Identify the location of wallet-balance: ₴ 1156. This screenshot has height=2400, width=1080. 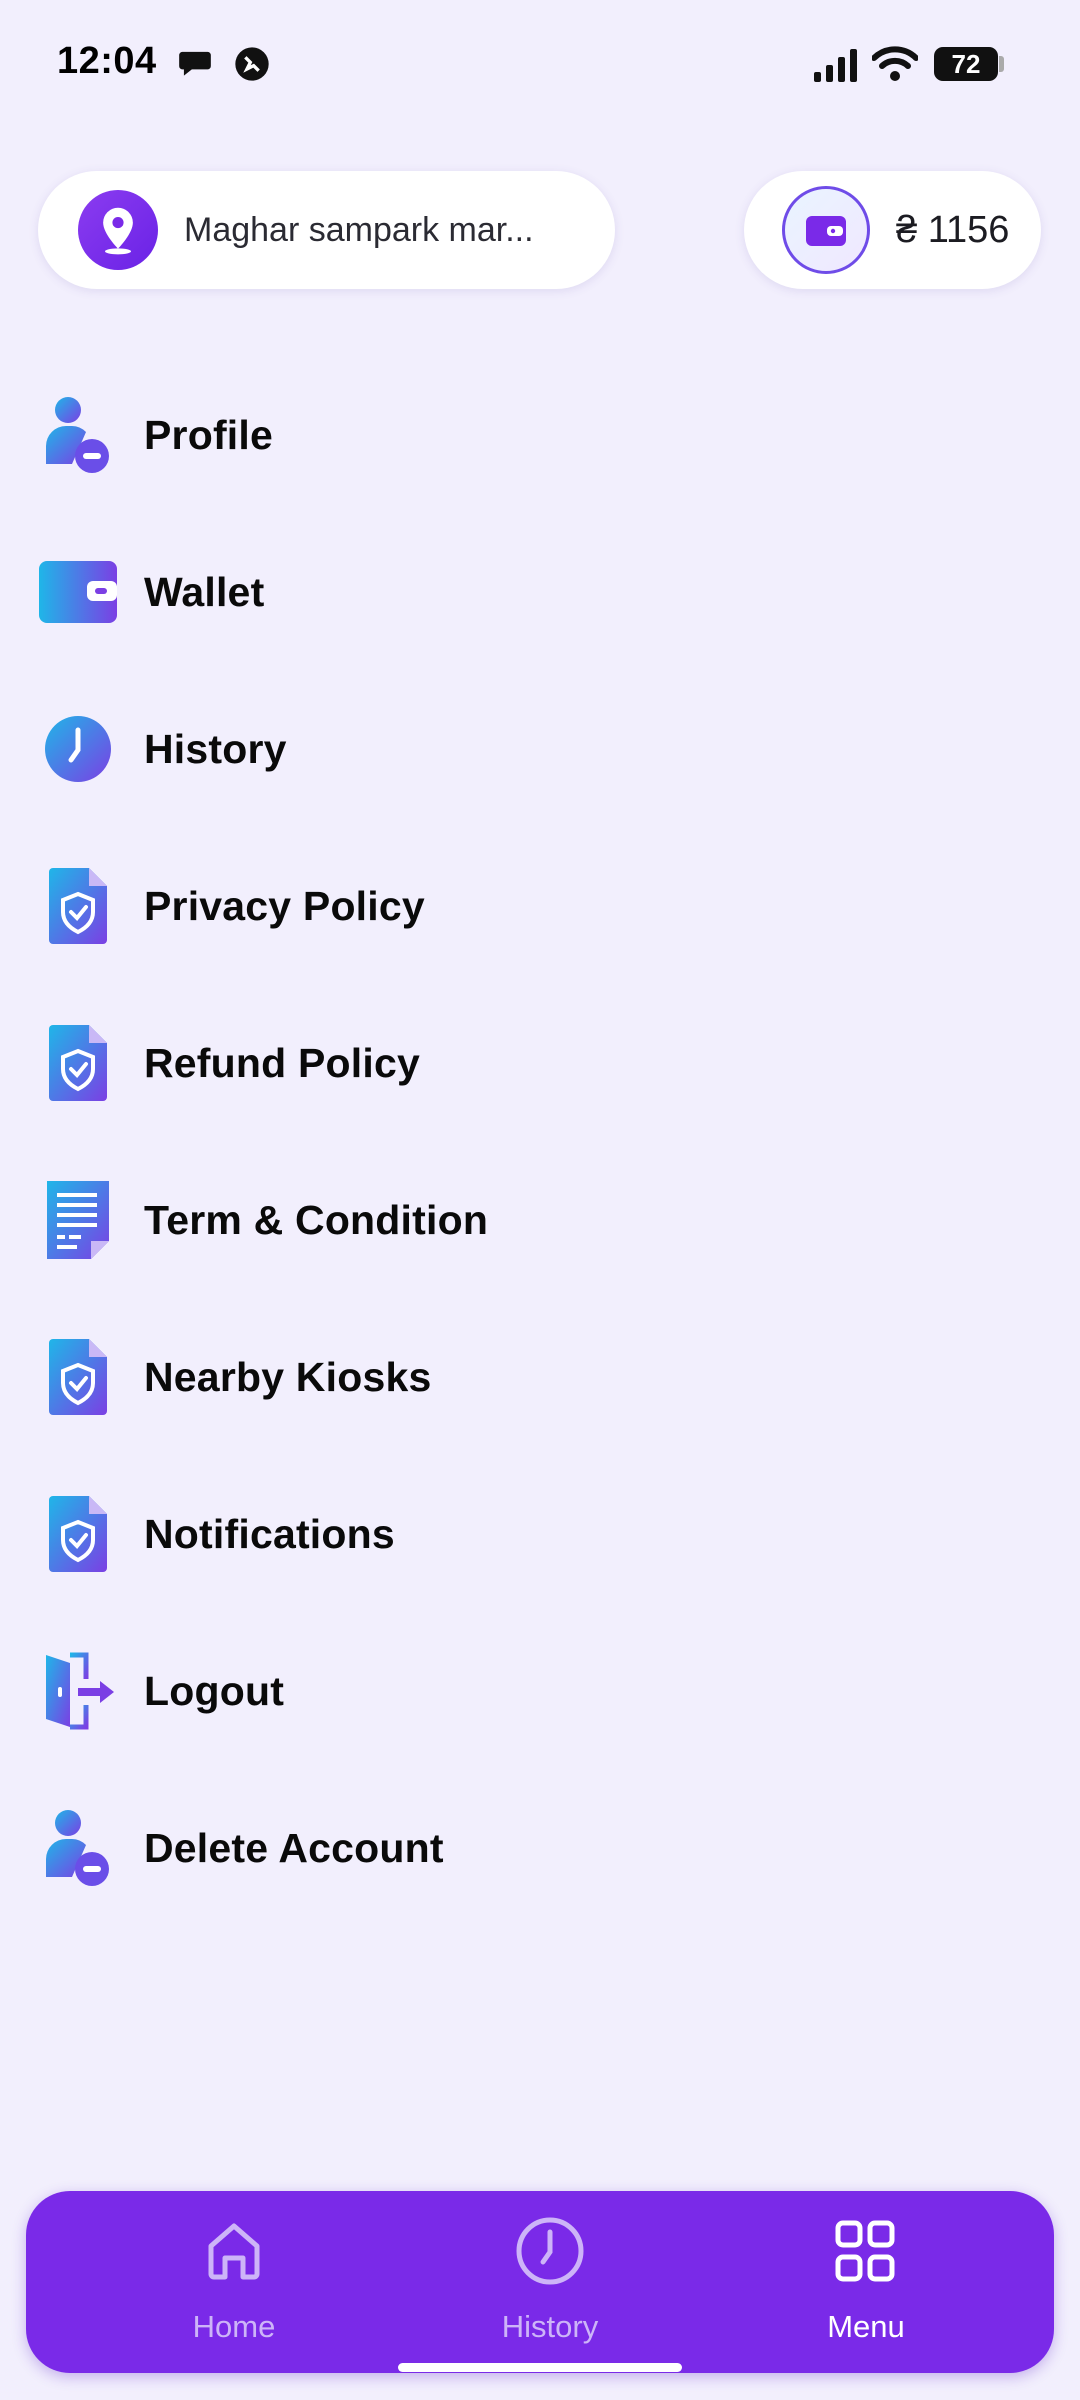
(953, 229).